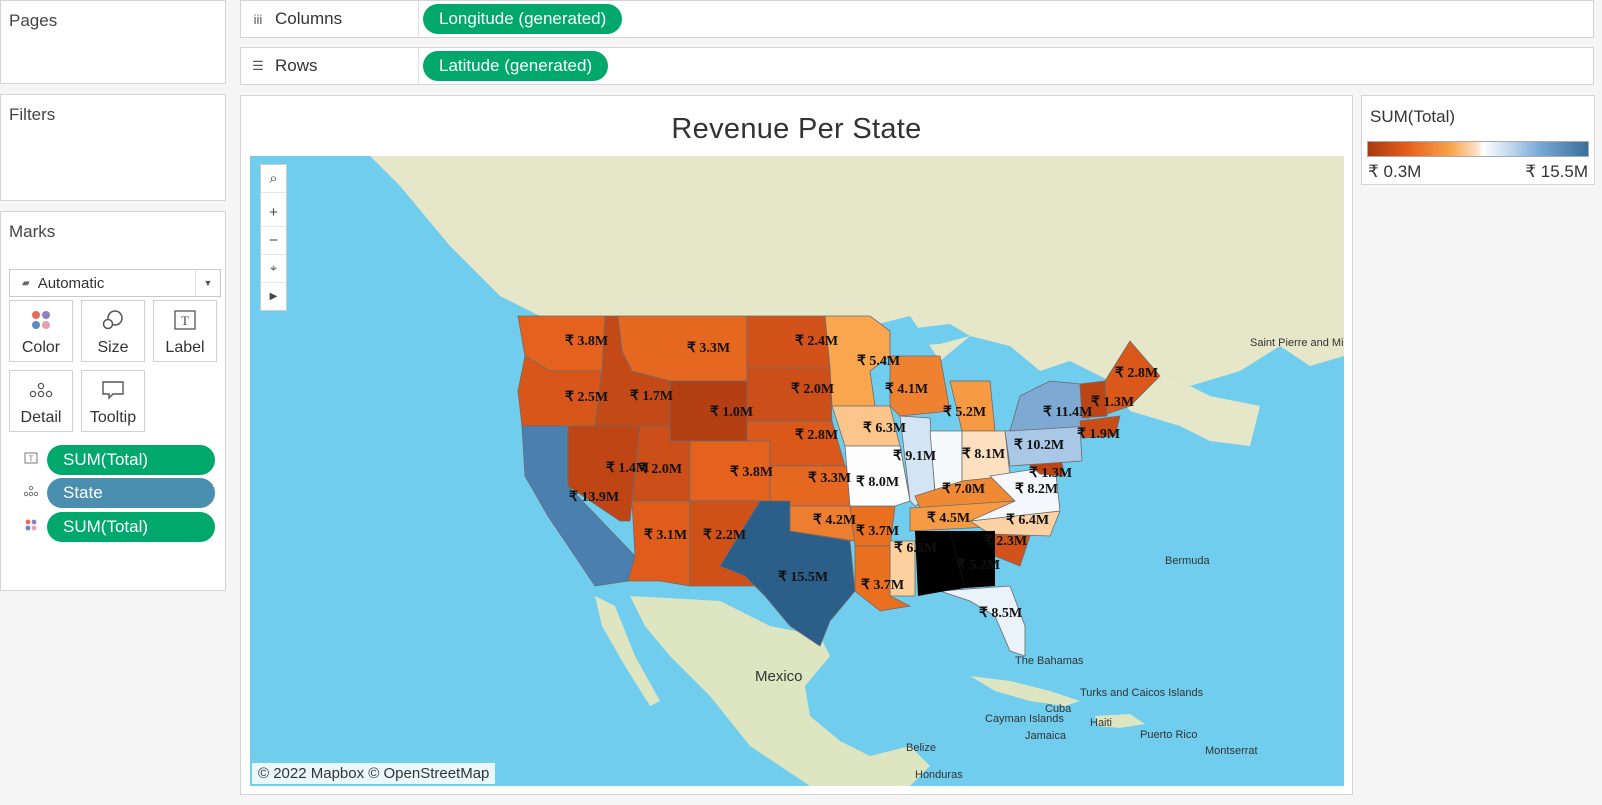  Describe the element at coordinates (185, 347) in the screenshot. I see `label-button-label: Label` at that location.